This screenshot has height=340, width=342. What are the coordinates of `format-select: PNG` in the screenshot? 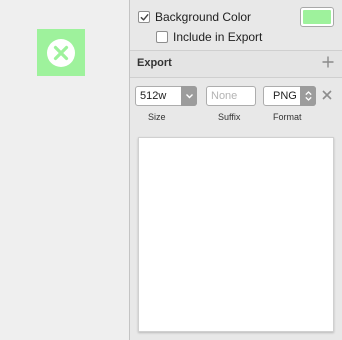 It's located at (289, 96).